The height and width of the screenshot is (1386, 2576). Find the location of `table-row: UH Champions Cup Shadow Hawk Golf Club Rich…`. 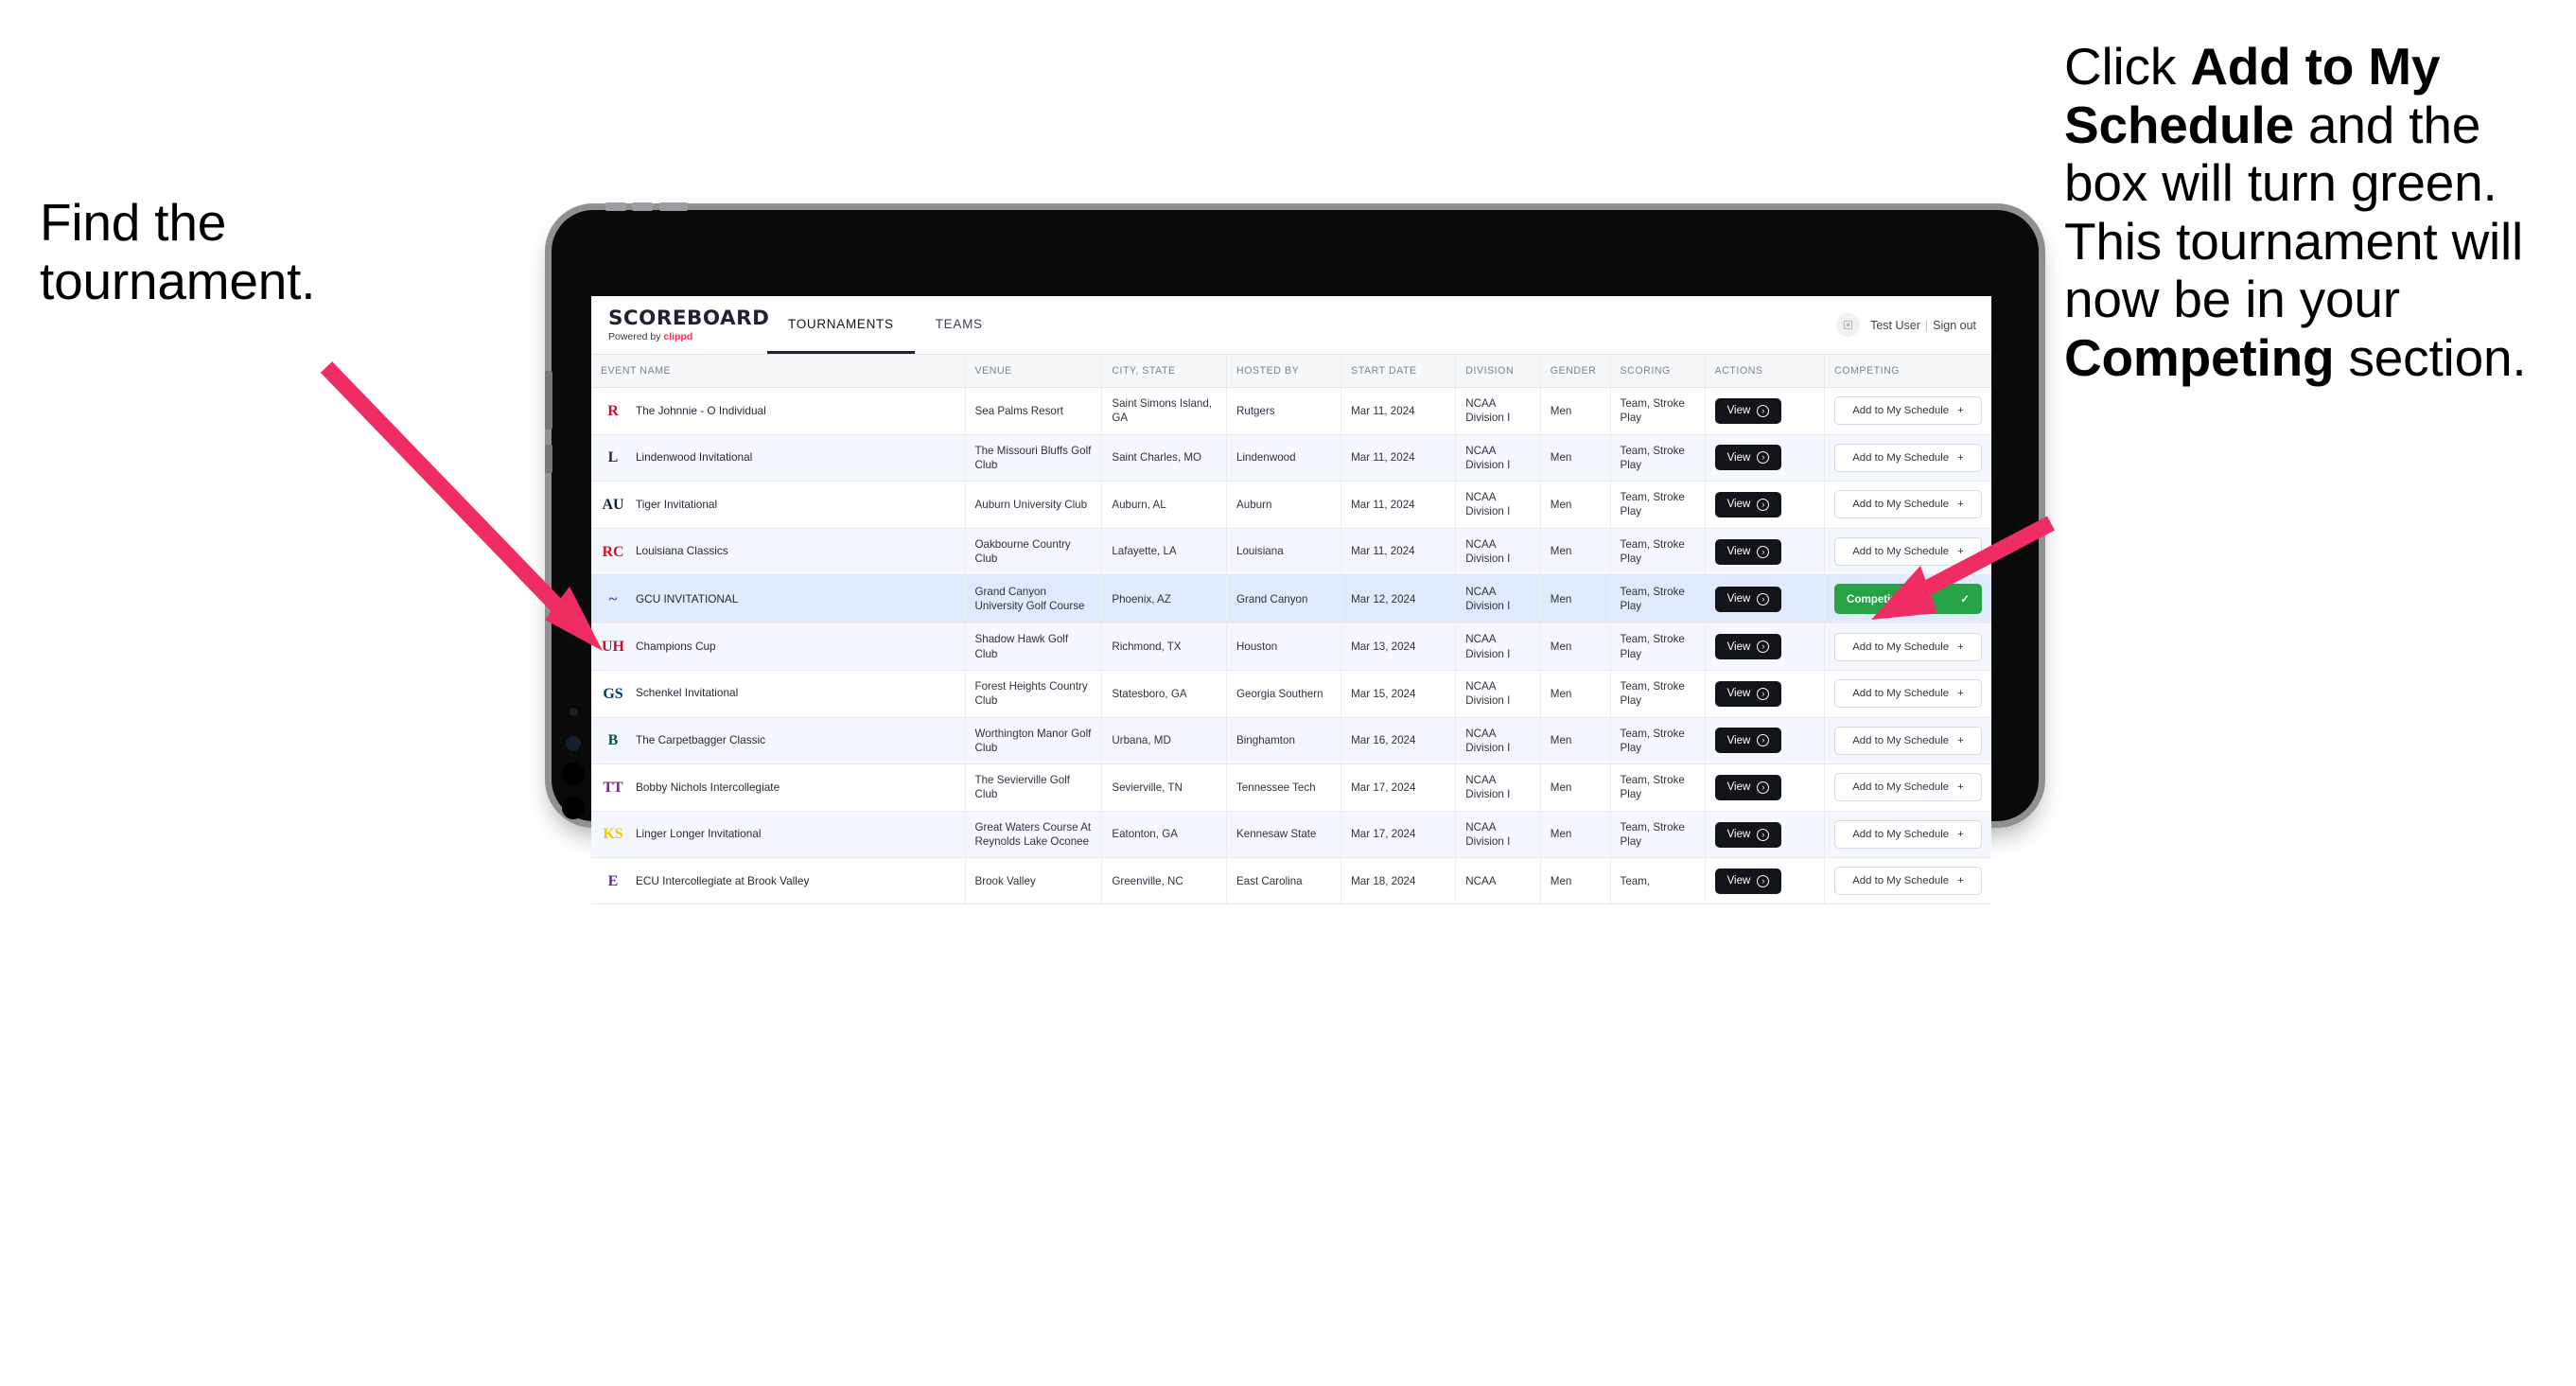

table-row: UH Champions Cup Shadow Hawk Golf Club Rich… is located at coordinates (1291, 647).